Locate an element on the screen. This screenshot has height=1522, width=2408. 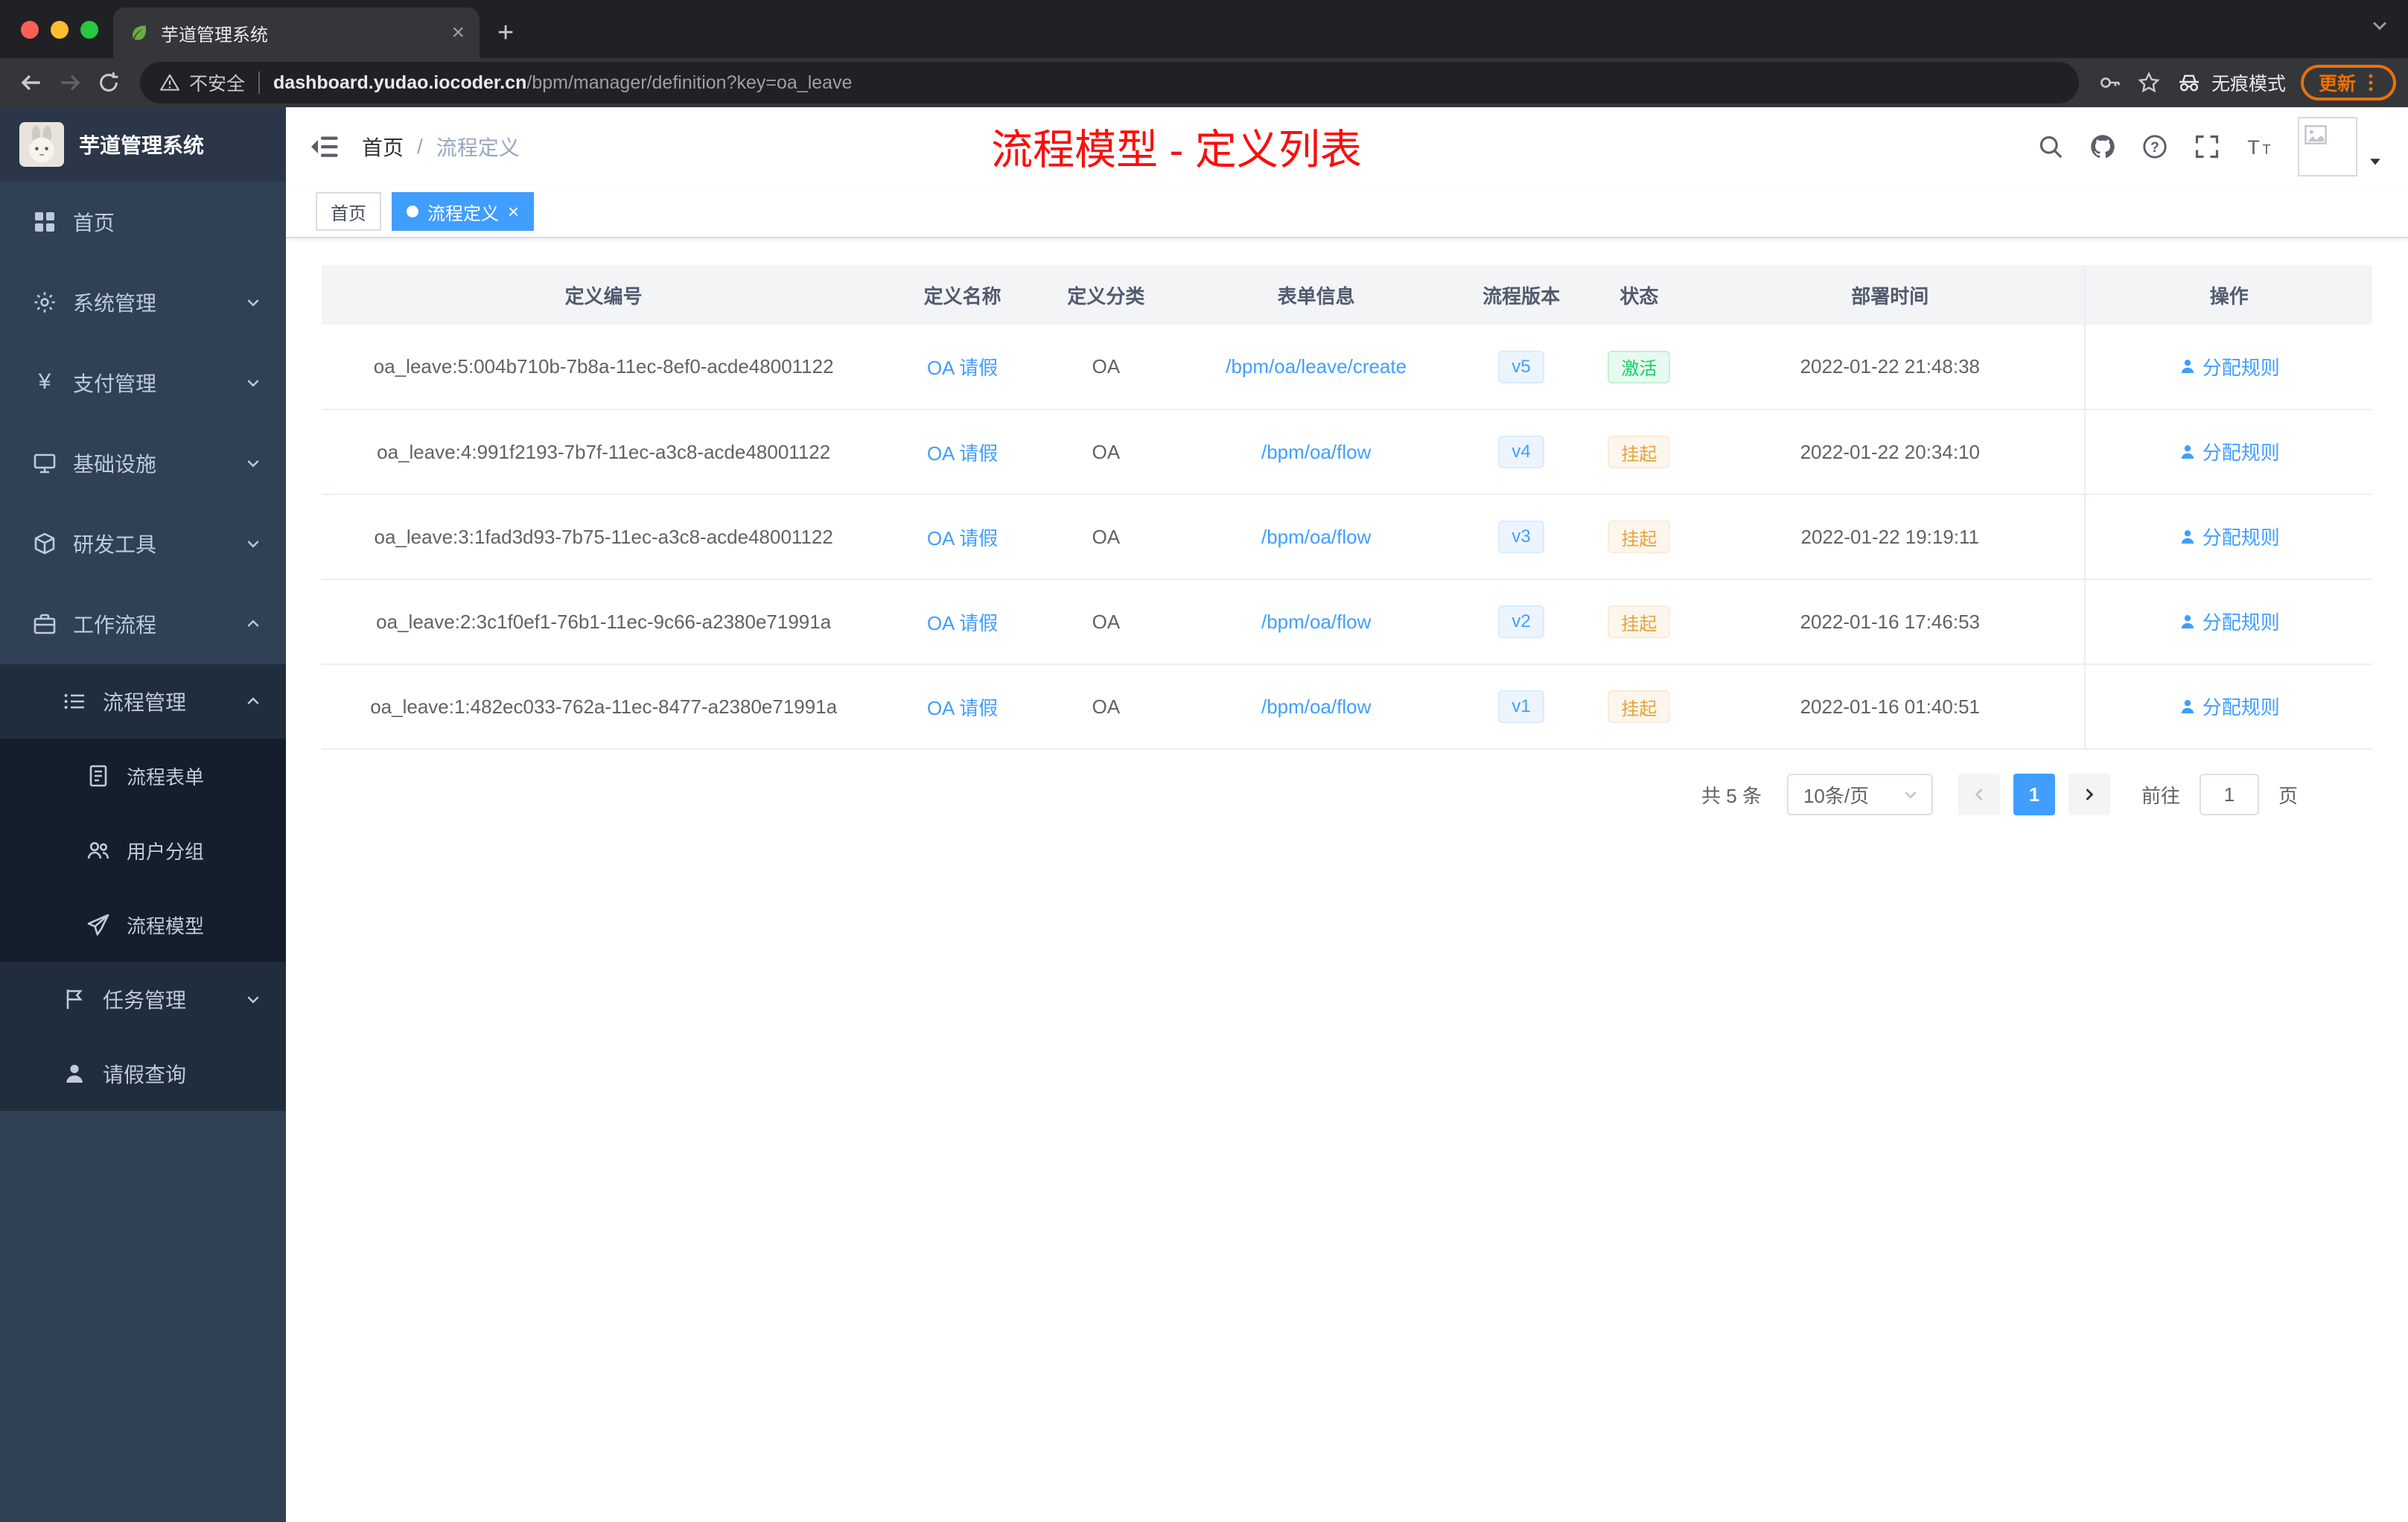
sidebar-item-process-form: 流程表单 is located at coordinates (143, 776).